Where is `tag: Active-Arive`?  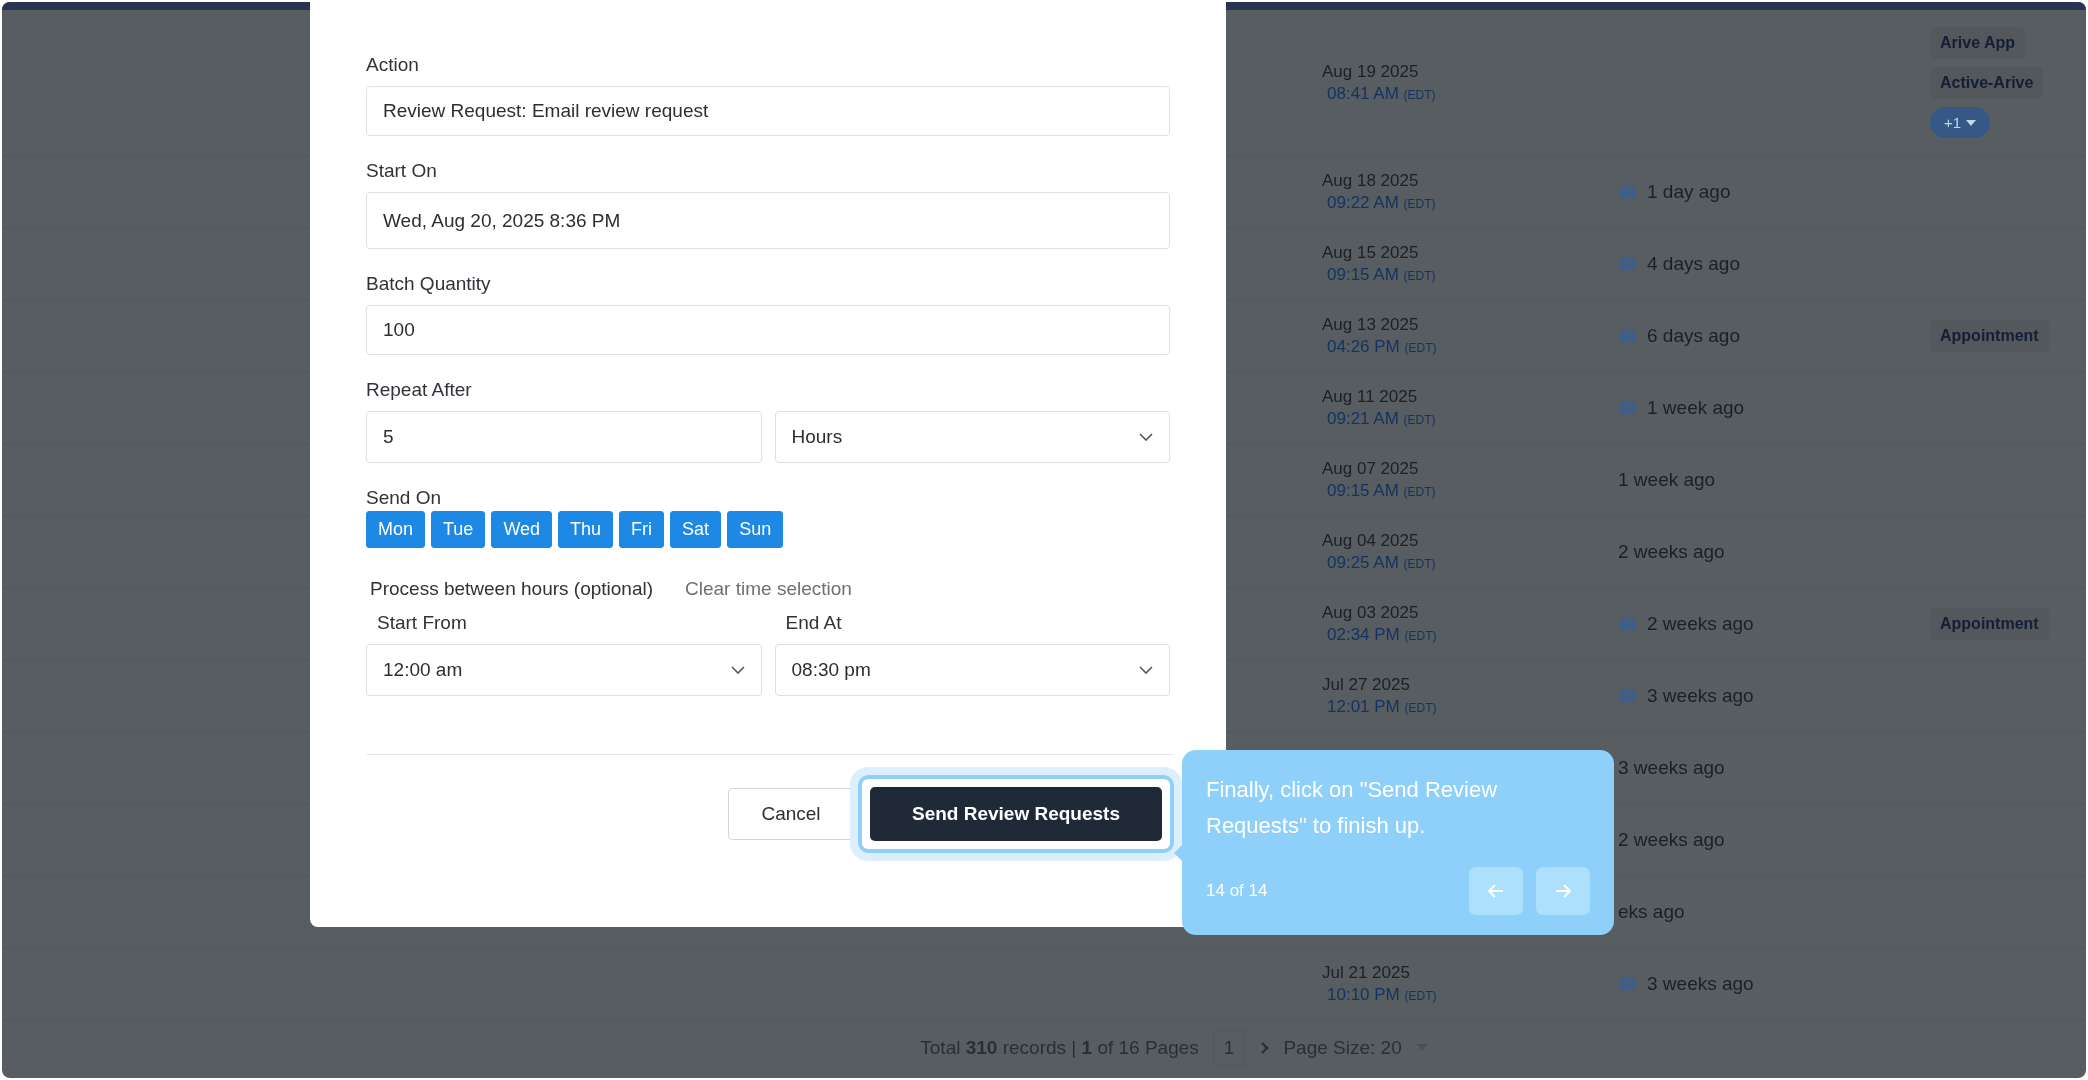
tag: Active-Arive is located at coordinates (1987, 83).